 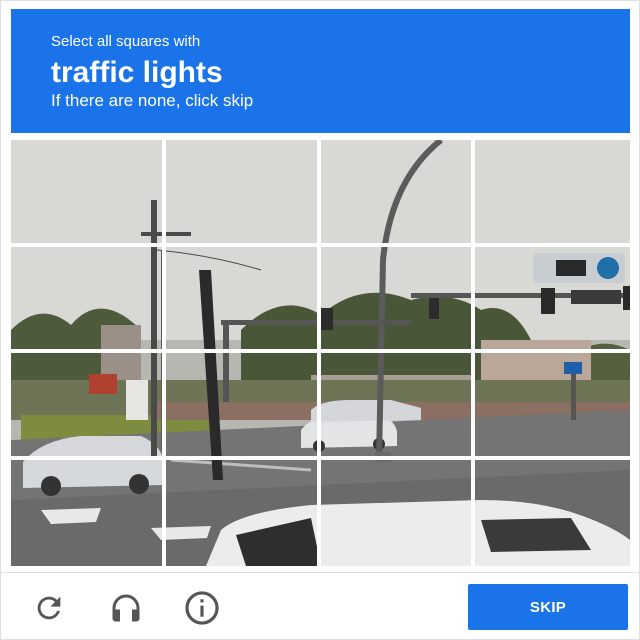 I want to click on skip-button: SKIP, so click(x=548, y=607).